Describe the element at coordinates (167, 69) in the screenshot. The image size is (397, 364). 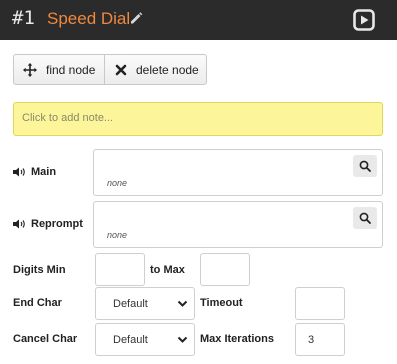
I see `delete-node-label: delete node` at that location.